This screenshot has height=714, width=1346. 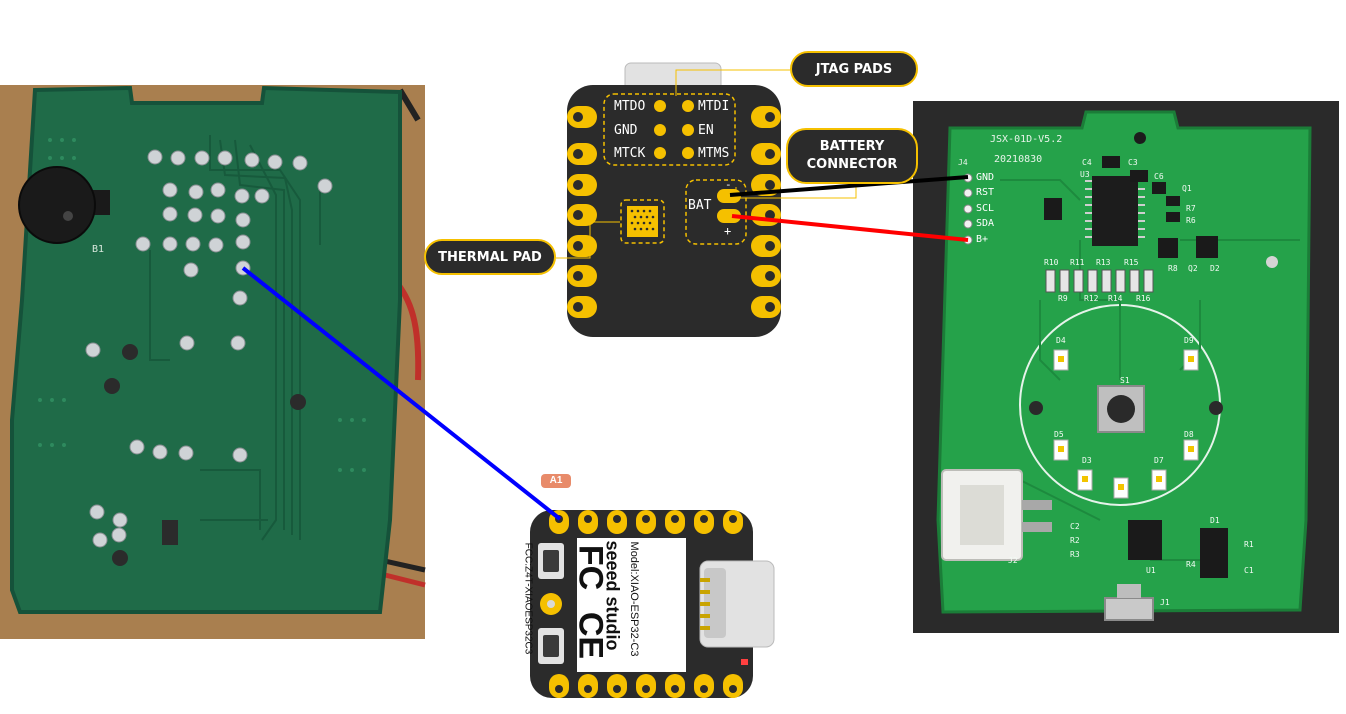 I want to click on callout-battery-connector: BATTERY CONNECTOR, so click(x=852, y=156).